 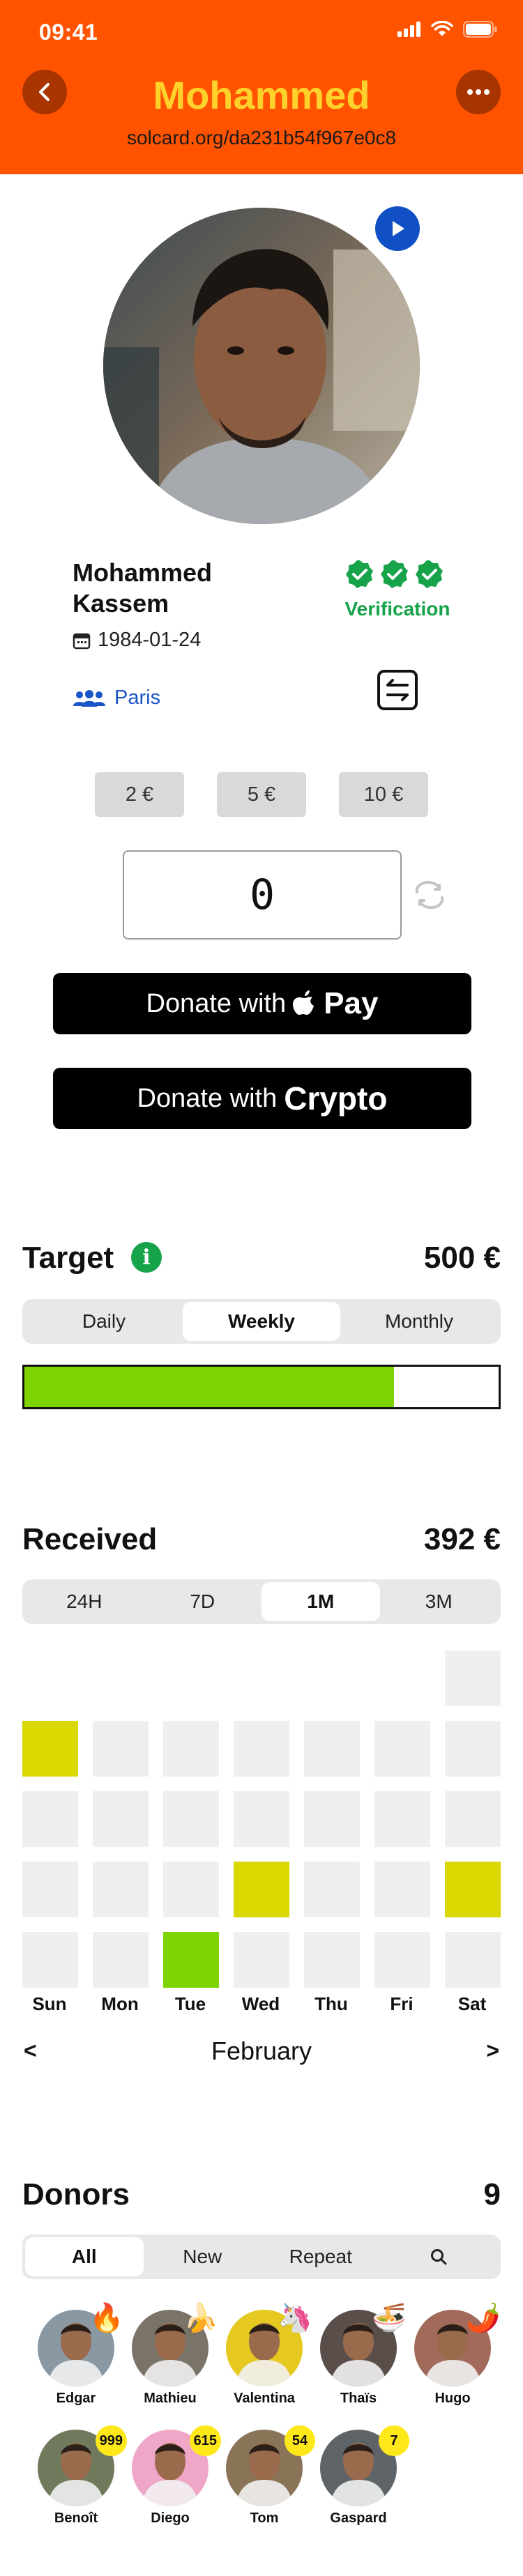 I want to click on switch-card-button, so click(x=397, y=690).